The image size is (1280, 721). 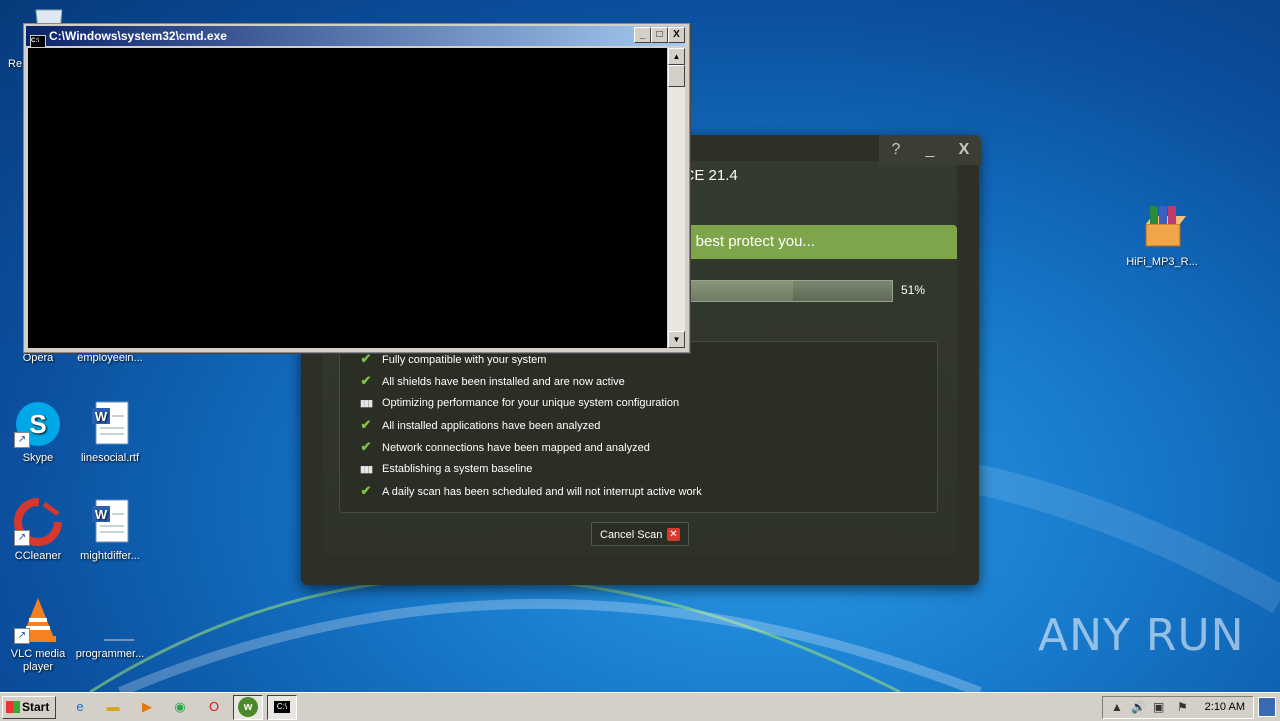 What do you see at coordinates (113, 707) in the screenshot?
I see `folder-icon: ▬` at bounding box center [113, 707].